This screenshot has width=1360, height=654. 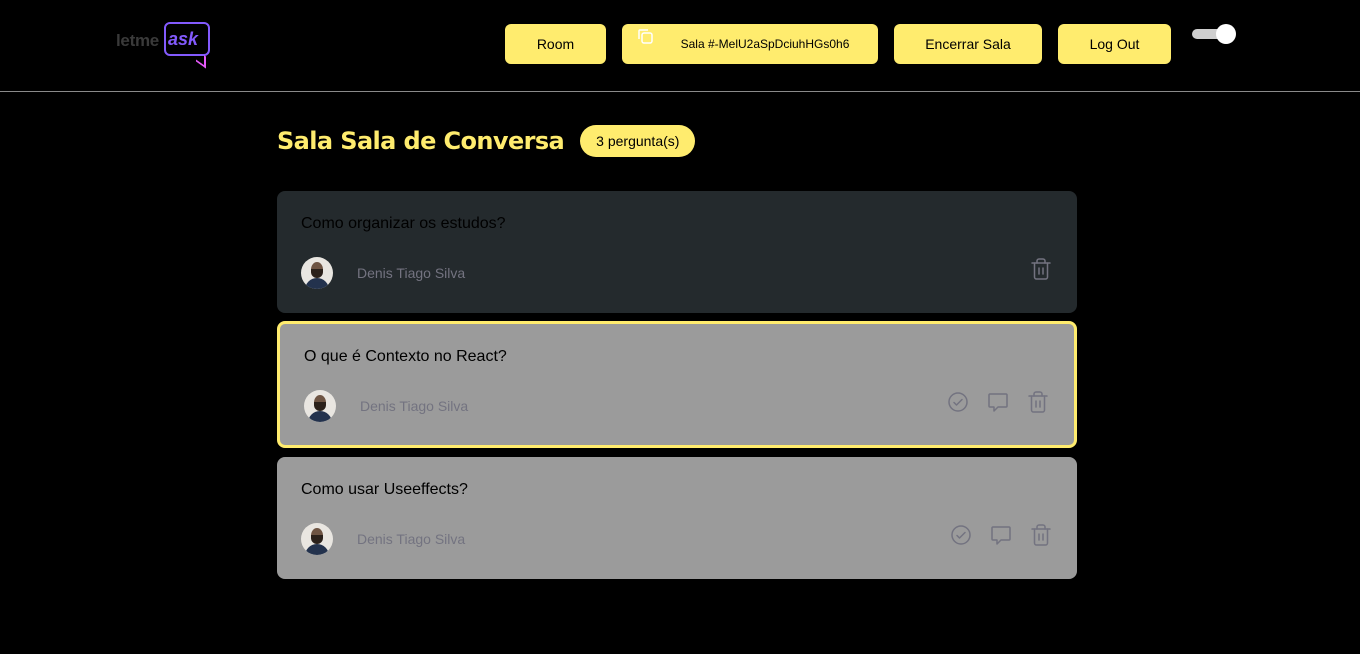 I want to click on logout-button: Log Out, so click(x=1114, y=44).